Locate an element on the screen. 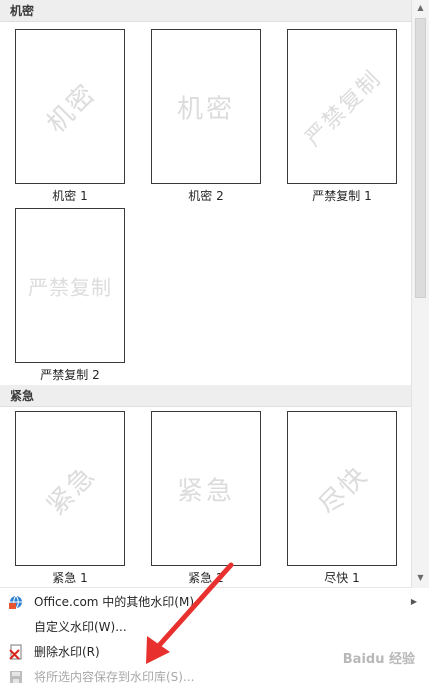 The width and height of the screenshot is (429, 691). watermark-option-confidential-2: 机密 机密 2 is located at coordinates (206, 116).